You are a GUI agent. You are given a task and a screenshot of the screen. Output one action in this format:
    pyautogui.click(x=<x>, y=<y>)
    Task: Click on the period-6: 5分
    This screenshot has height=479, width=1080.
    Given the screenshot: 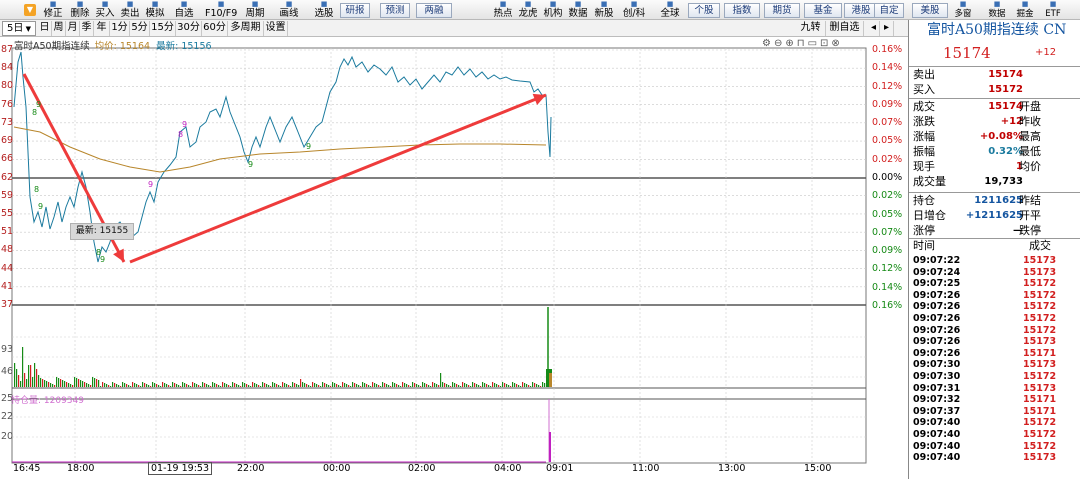 What is the action you would take?
    pyautogui.click(x=140, y=28)
    